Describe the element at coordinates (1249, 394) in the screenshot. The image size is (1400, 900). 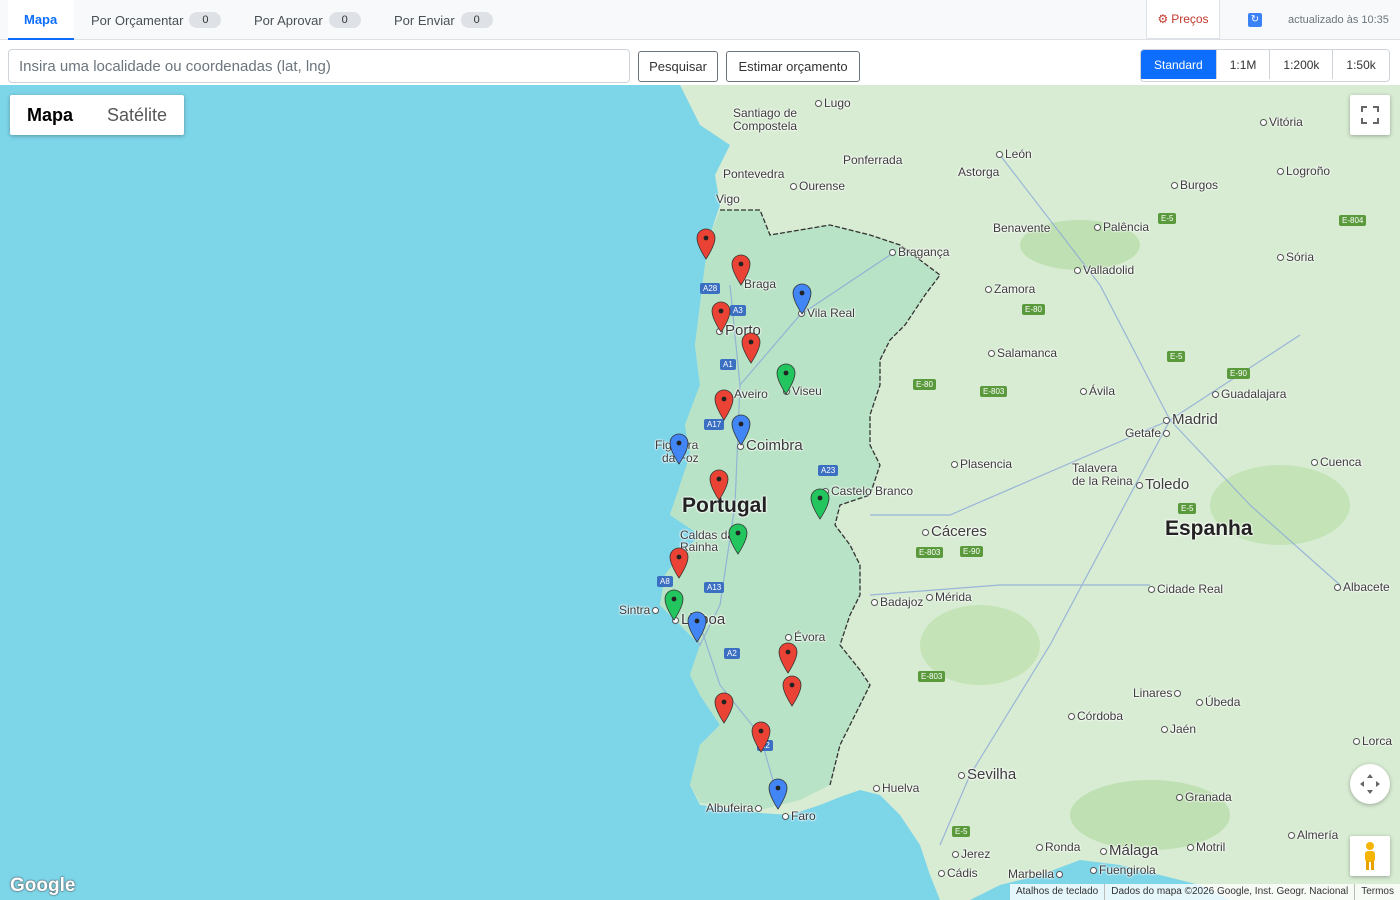
I see `city-label: Guadalajara` at that location.